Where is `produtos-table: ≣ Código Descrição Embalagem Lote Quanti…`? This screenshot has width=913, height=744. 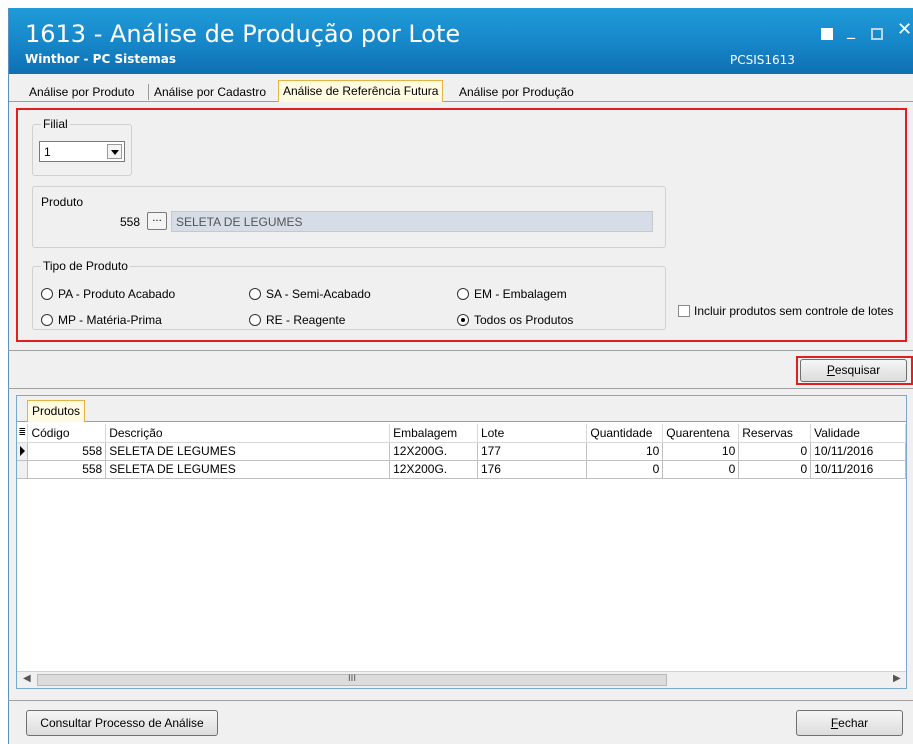 produtos-table: ≣ Código Descrição Embalagem Lote Quanti… is located at coordinates (461, 451).